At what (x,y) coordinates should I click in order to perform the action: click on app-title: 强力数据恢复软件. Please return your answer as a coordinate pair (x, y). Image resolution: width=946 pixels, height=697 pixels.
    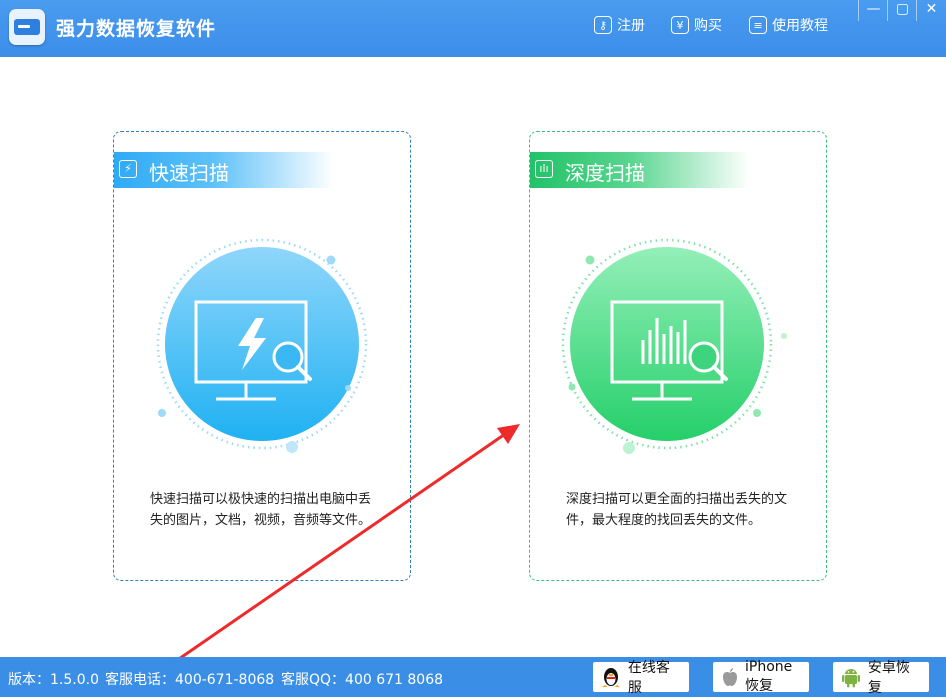
    Looking at the image, I should click on (136, 29).